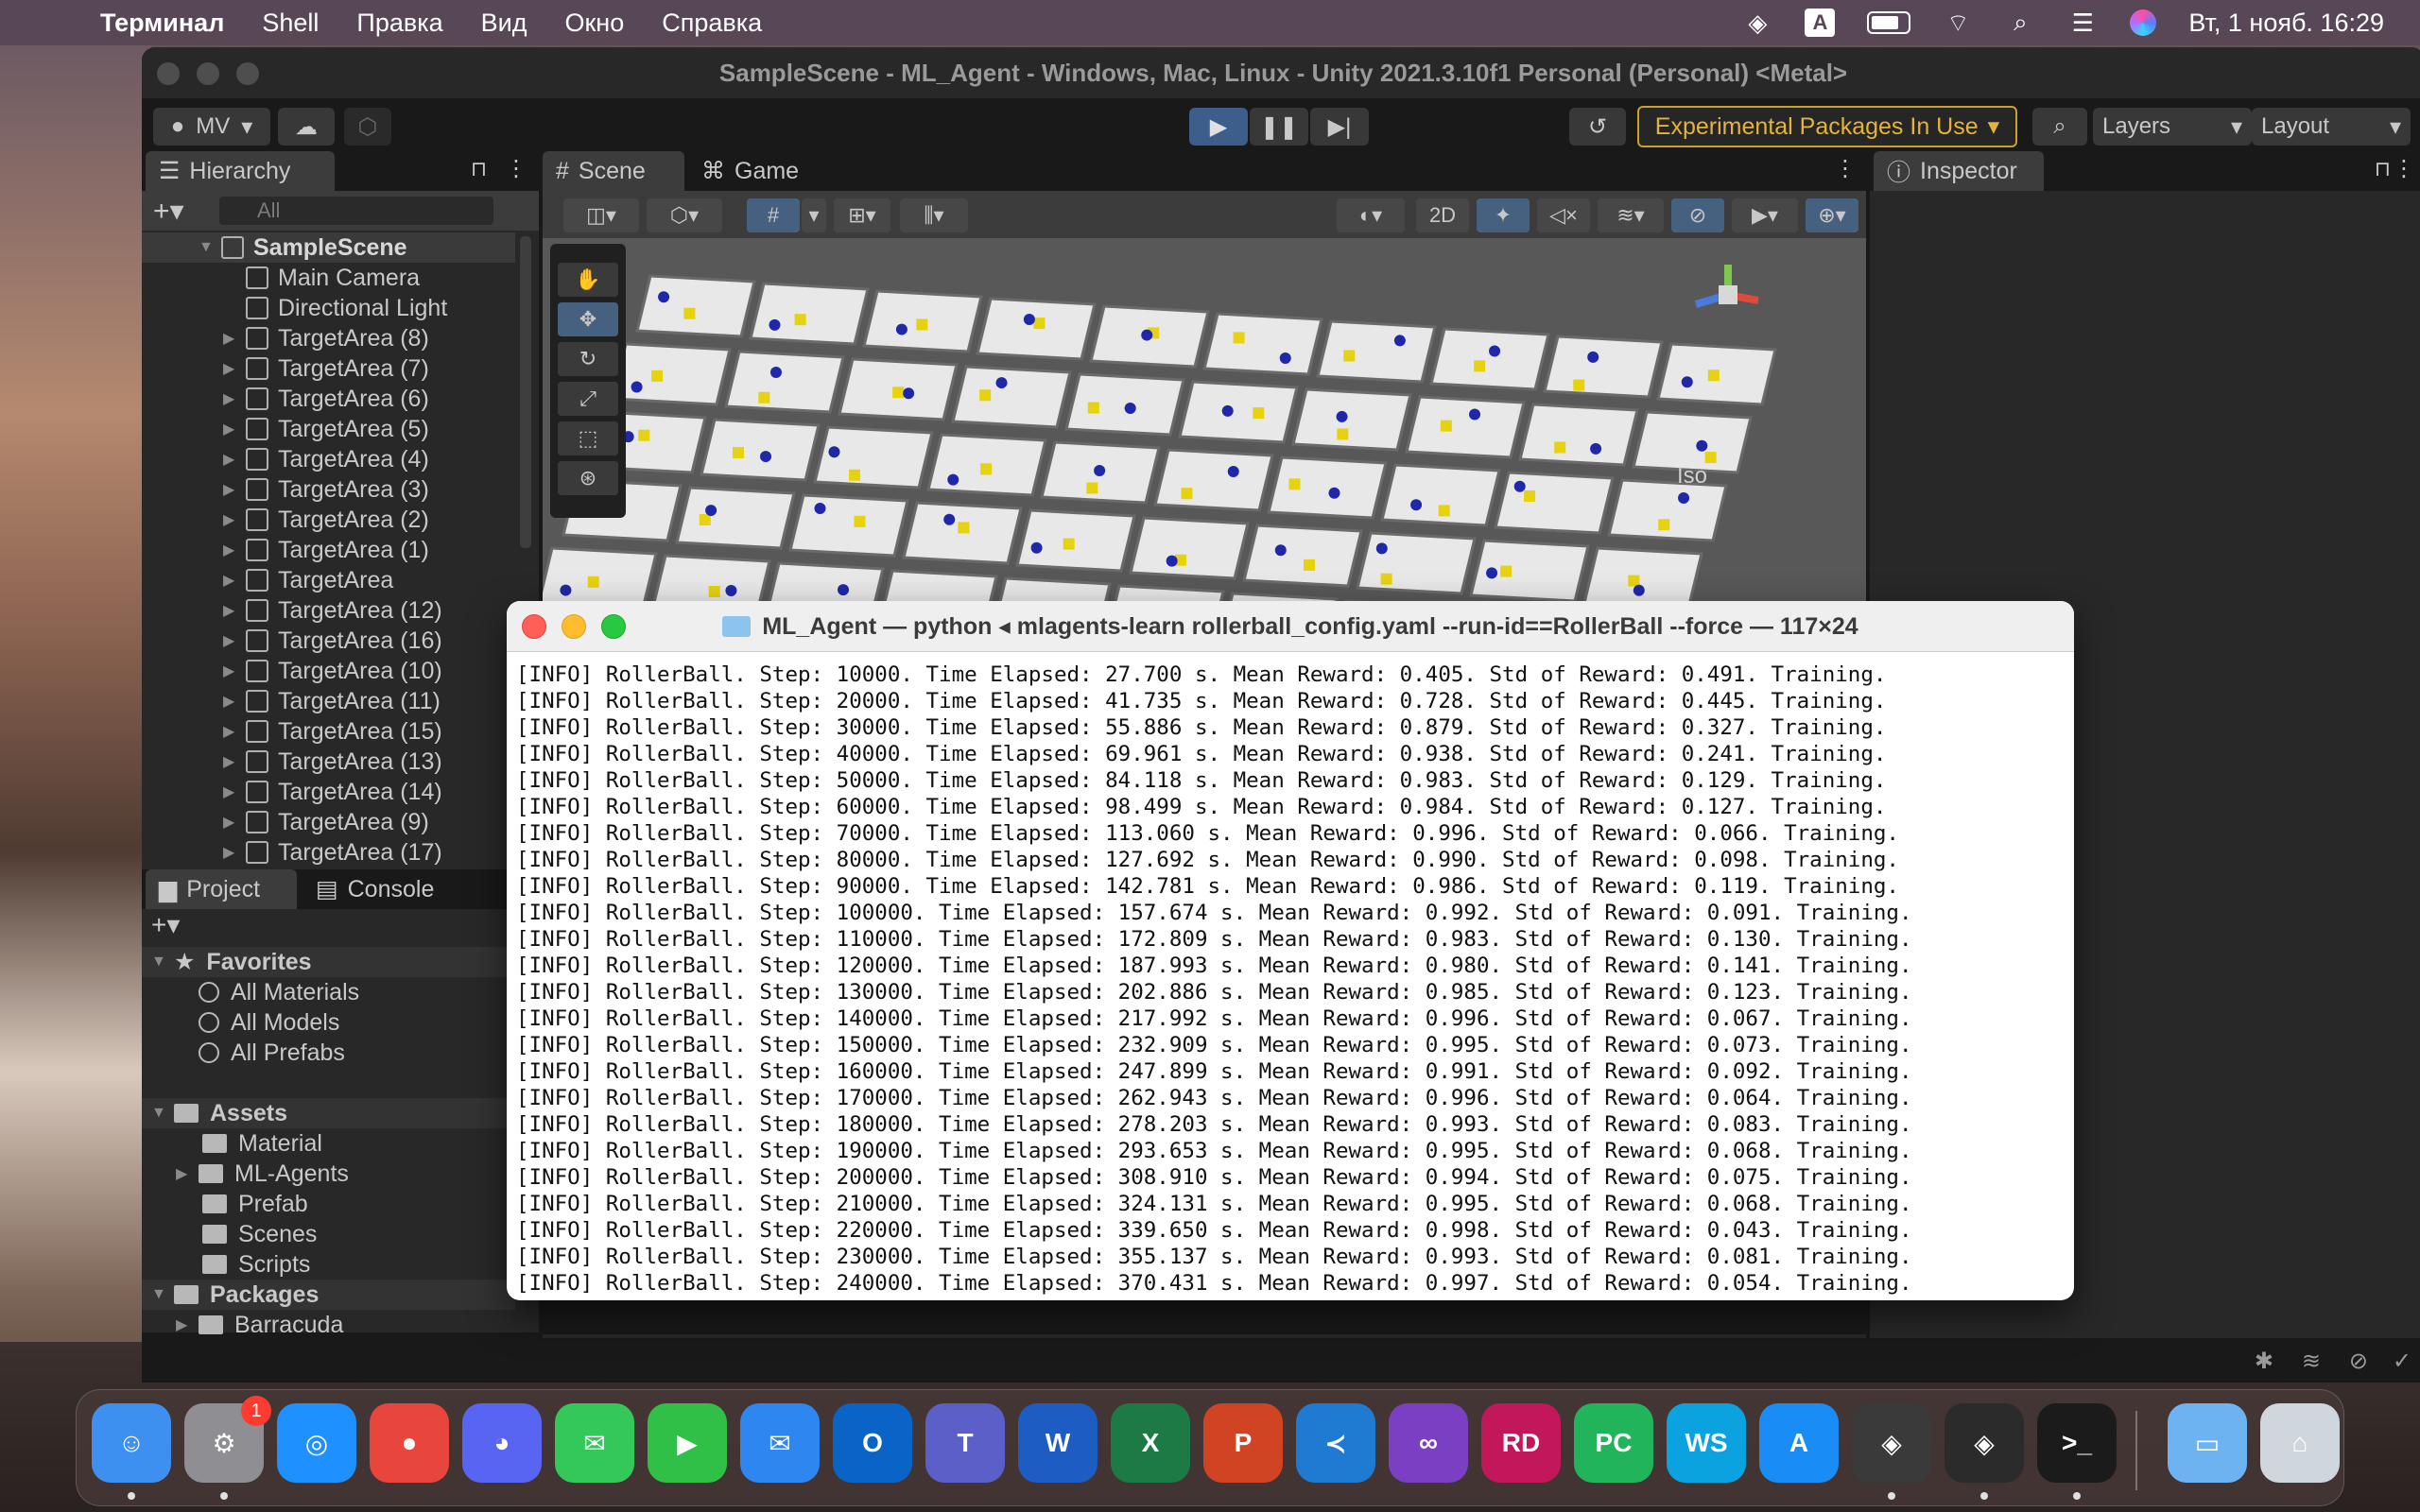 This screenshot has height=1512, width=2420. I want to click on unity-icon: ◈, so click(1984, 1443).